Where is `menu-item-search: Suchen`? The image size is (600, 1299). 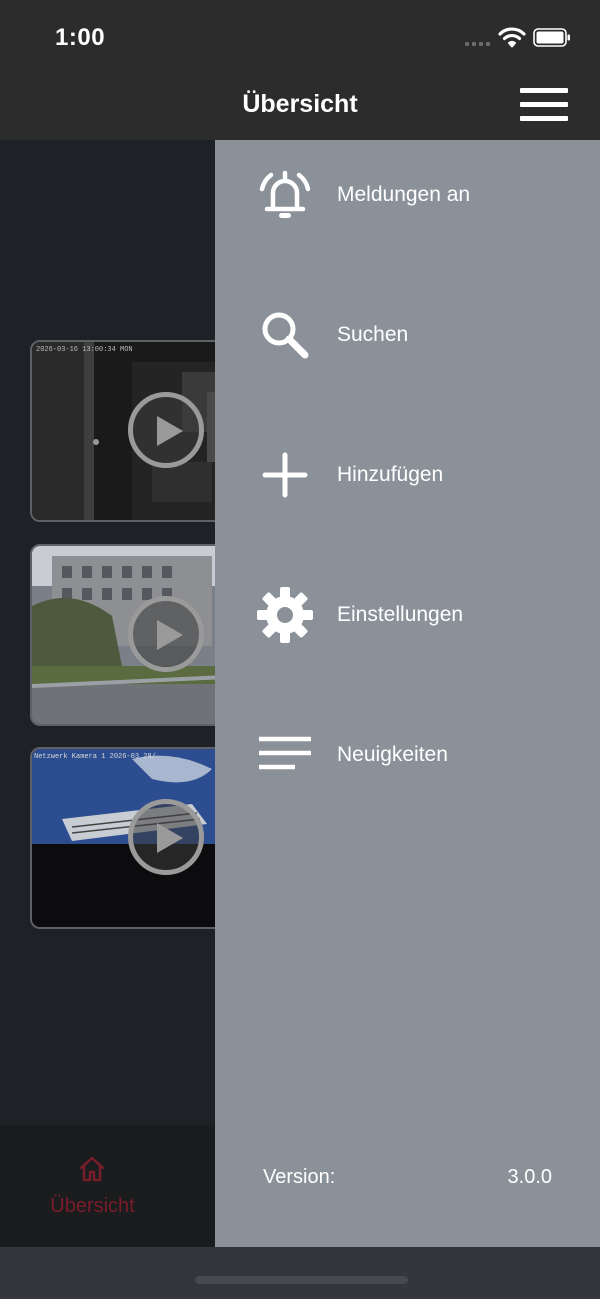 menu-item-search: Suchen is located at coordinates (407, 335).